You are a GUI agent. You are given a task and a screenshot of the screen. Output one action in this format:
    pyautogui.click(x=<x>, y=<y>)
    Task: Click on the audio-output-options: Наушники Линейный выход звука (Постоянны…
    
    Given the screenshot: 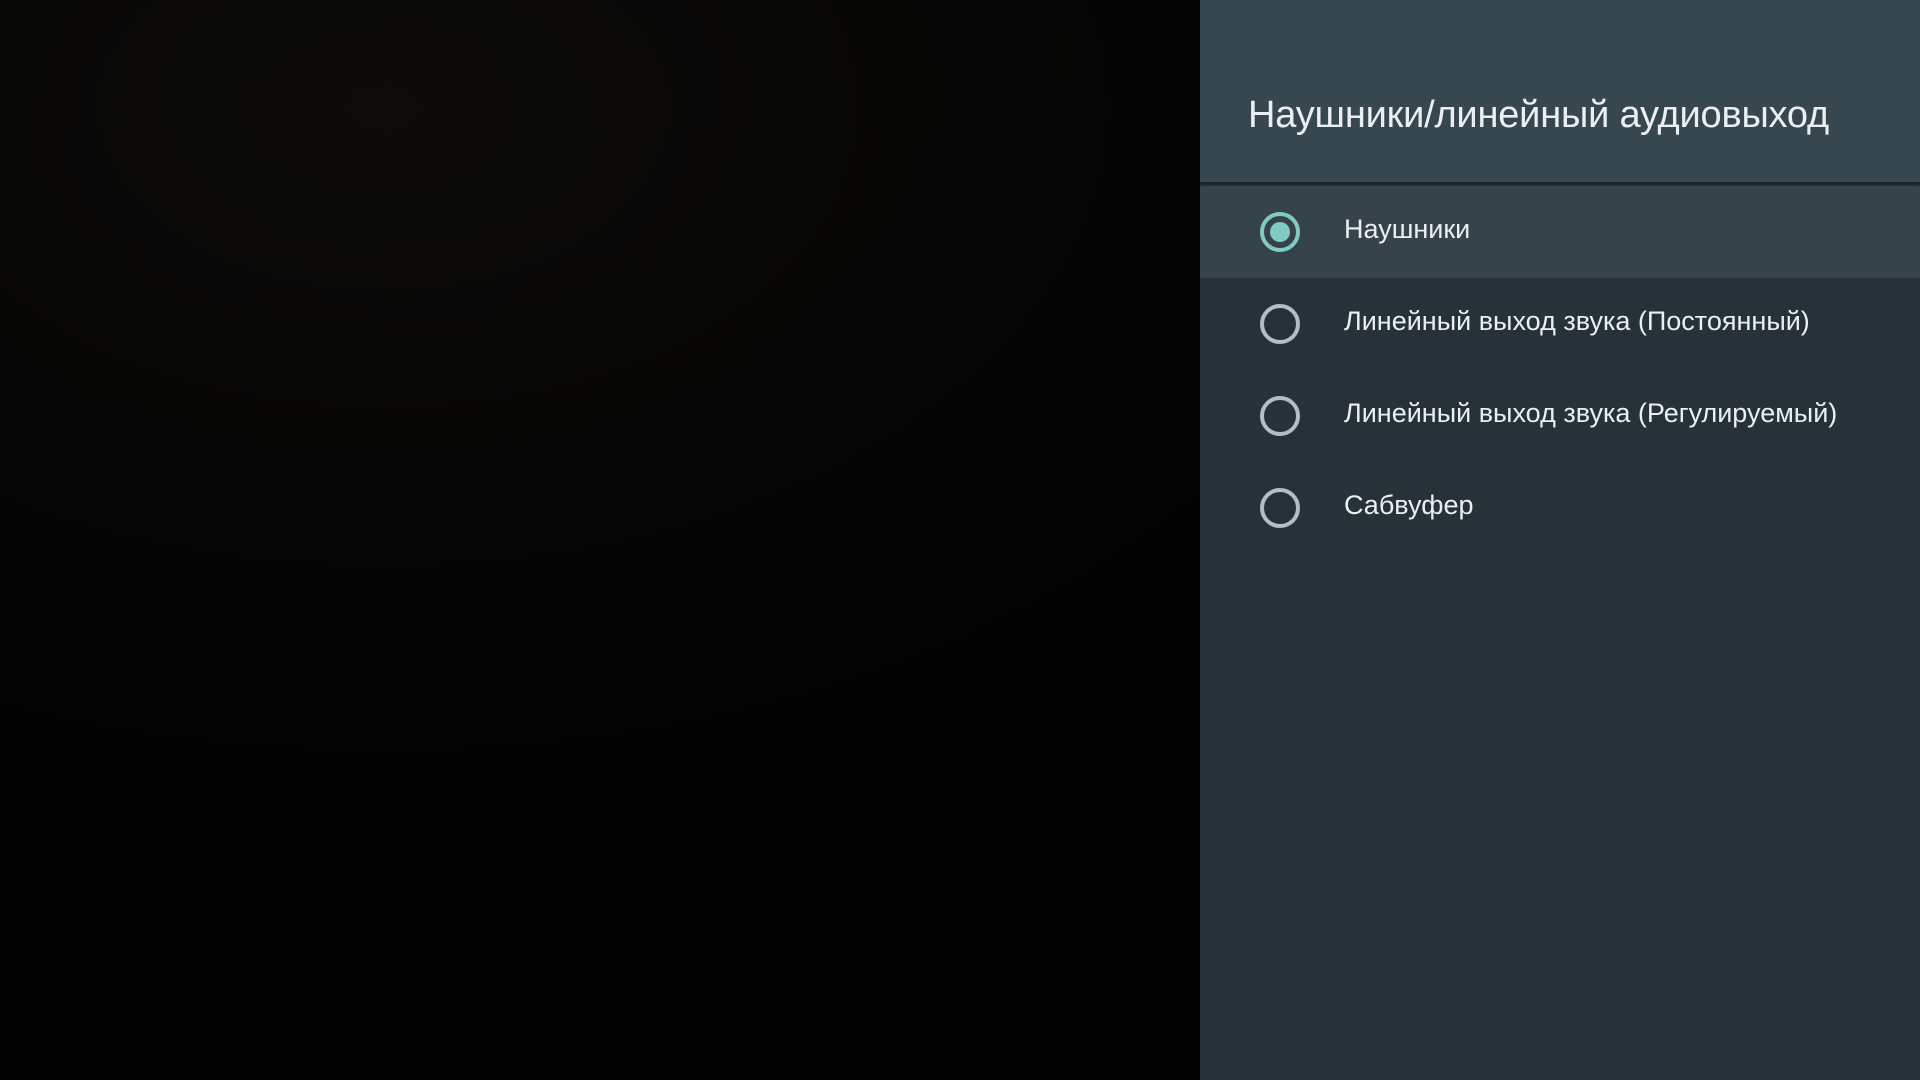 What is the action you would take?
    pyautogui.click(x=1560, y=370)
    